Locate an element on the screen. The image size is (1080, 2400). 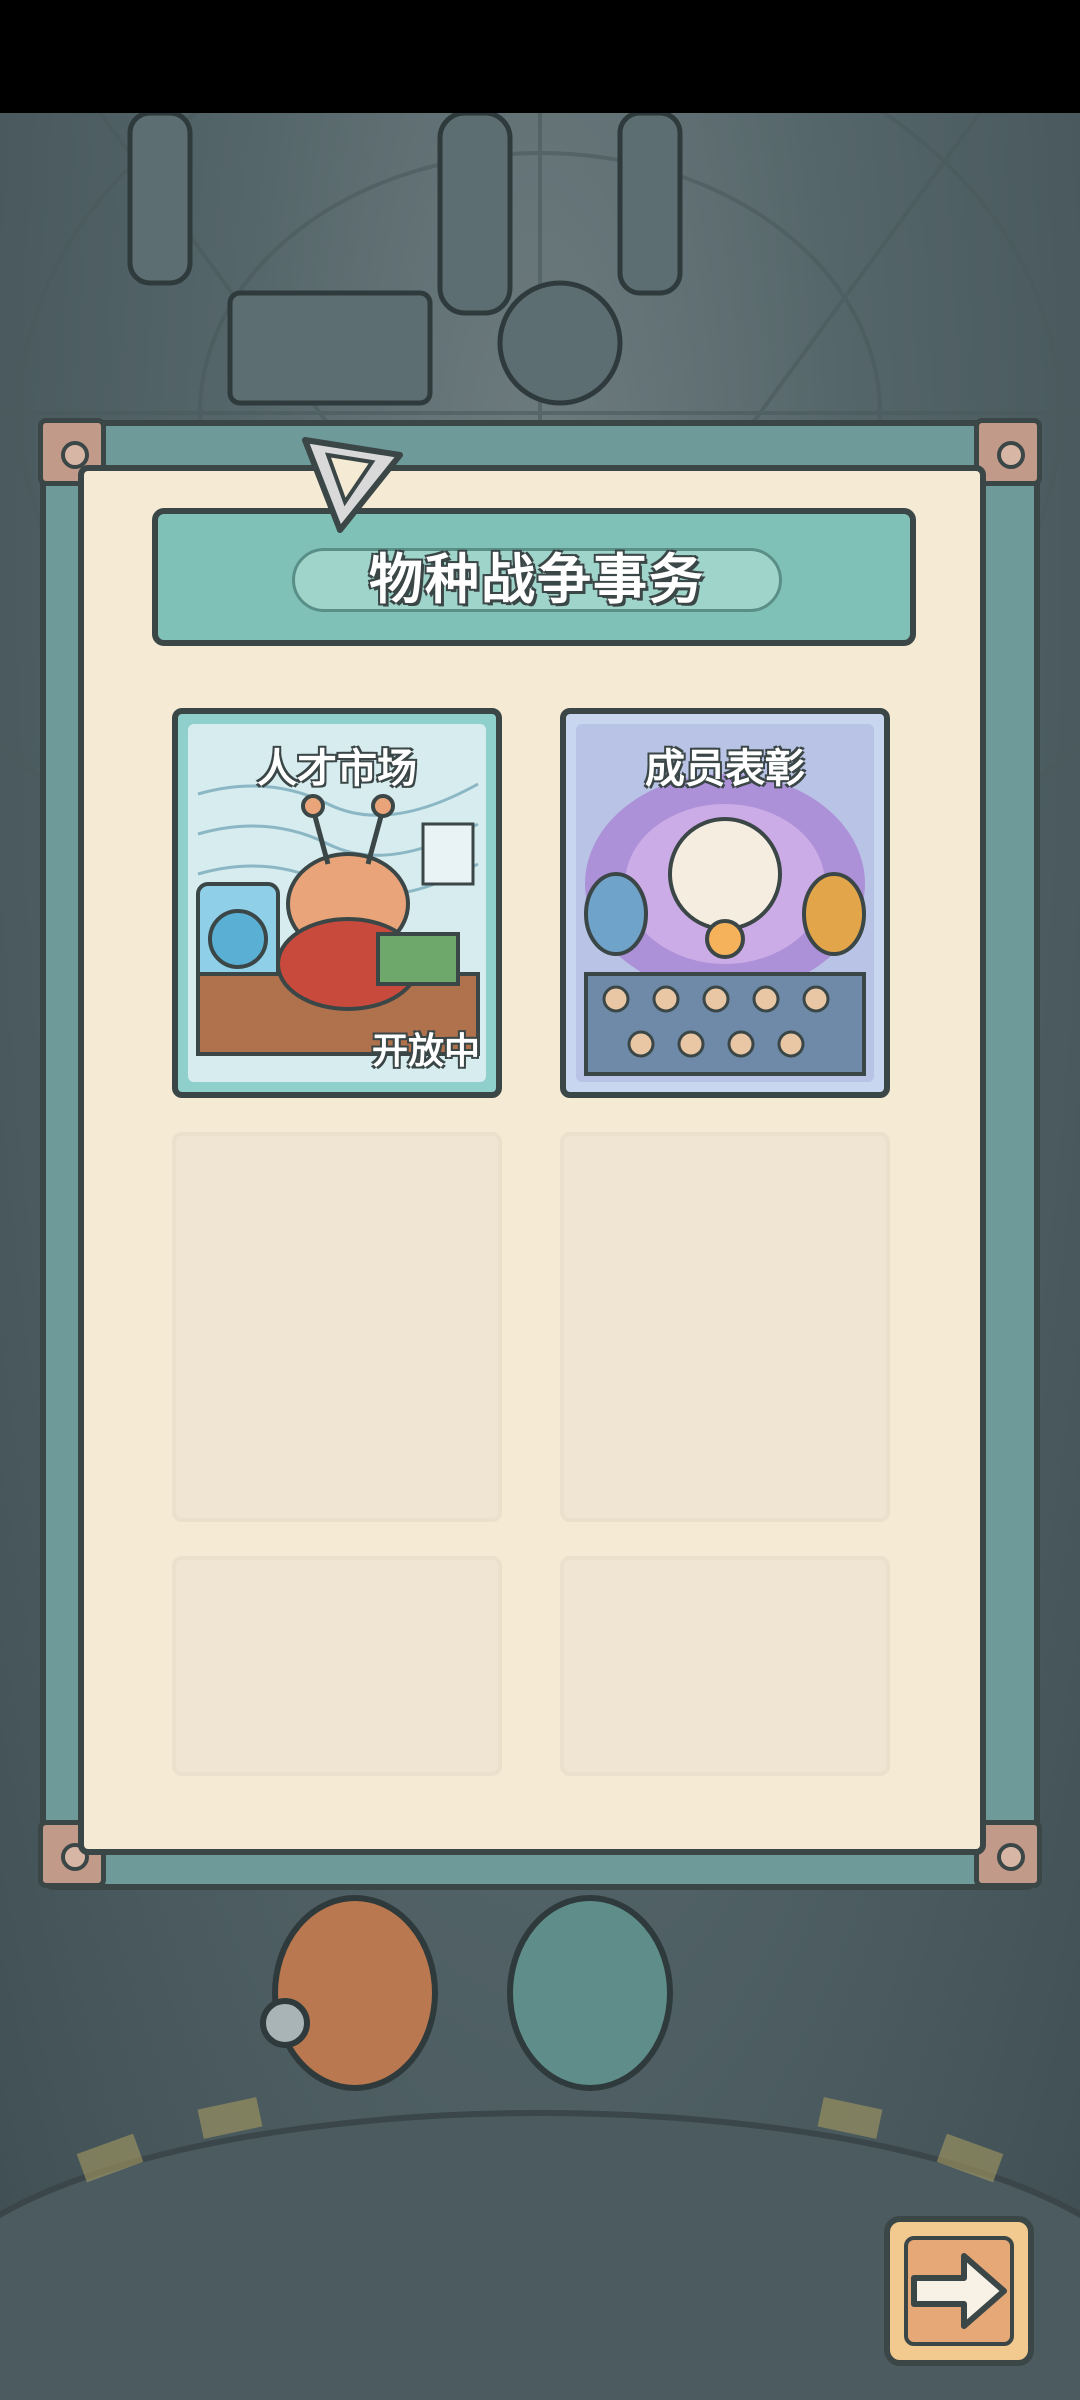
card-title: 人才市场 is located at coordinates (337, 769).